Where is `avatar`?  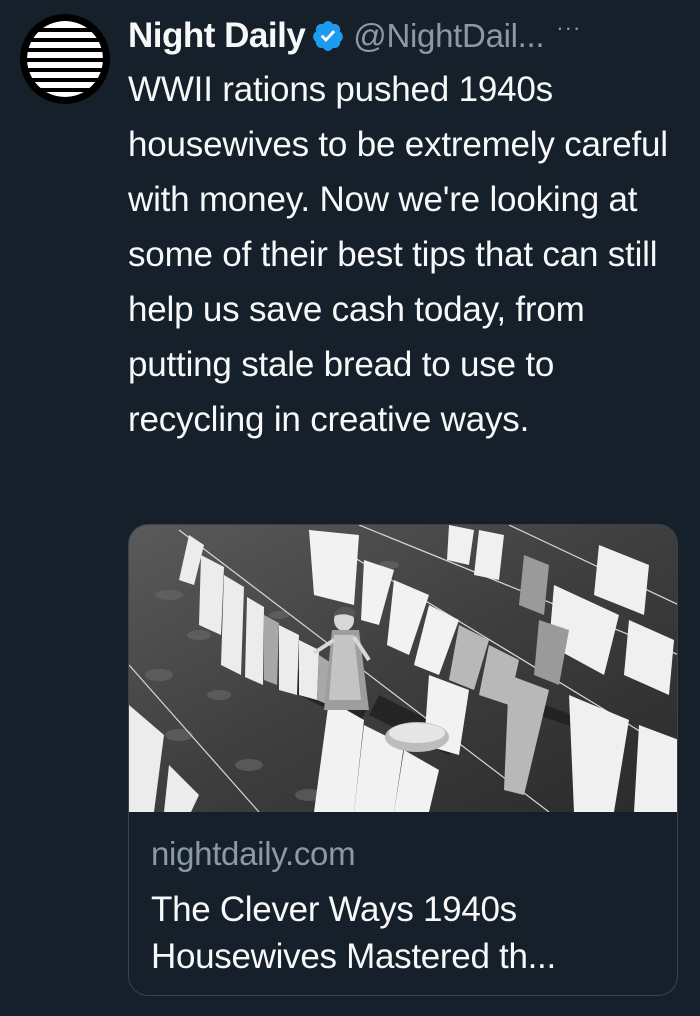
avatar is located at coordinates (65, 59).